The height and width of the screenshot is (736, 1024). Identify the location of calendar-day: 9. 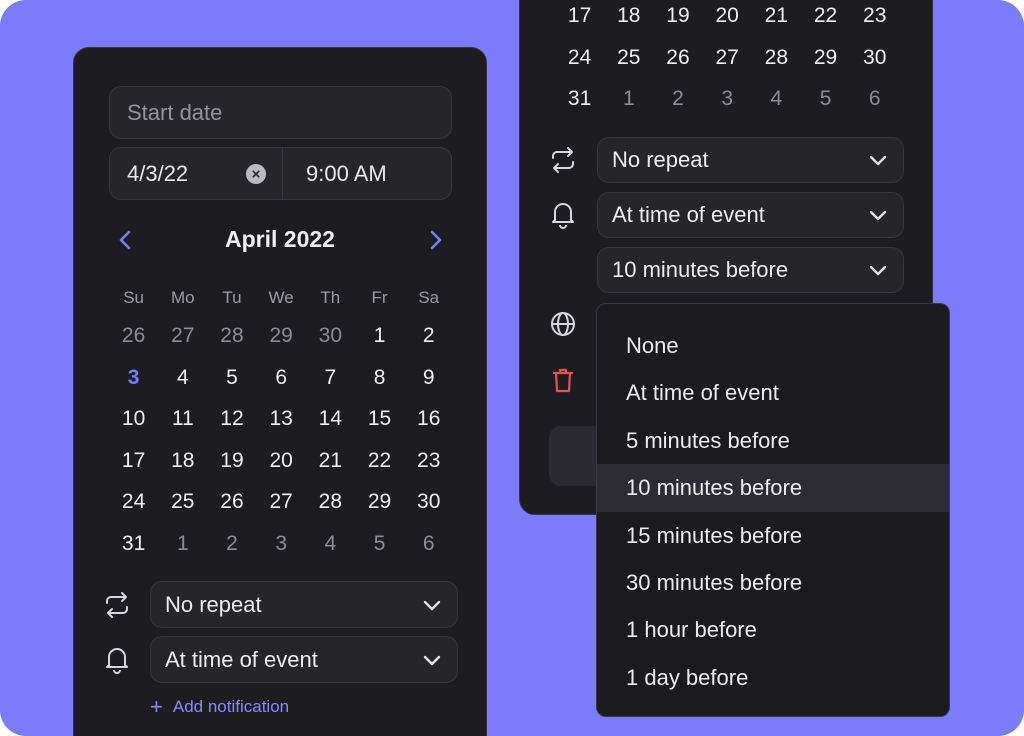
(428, 378).